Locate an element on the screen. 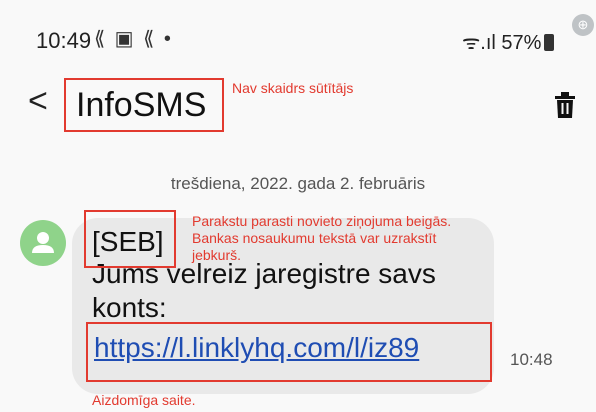  message-line-3: konts: is located at coordinates (129, 307).